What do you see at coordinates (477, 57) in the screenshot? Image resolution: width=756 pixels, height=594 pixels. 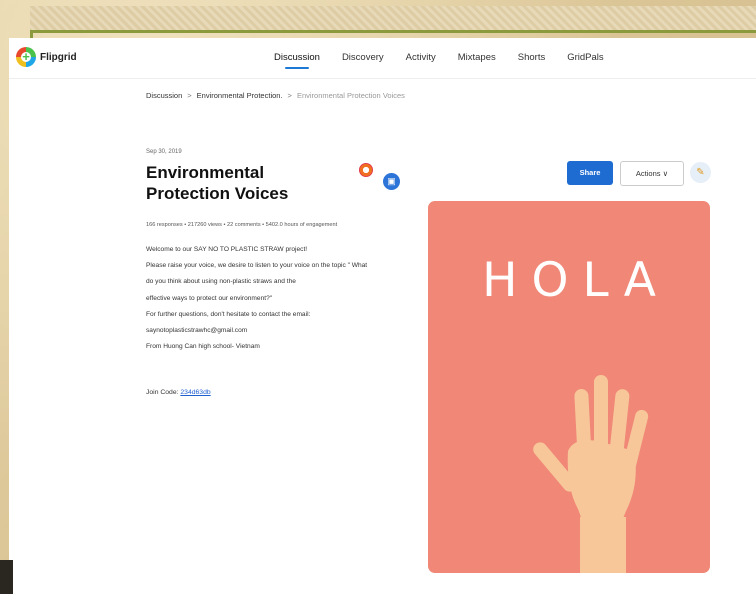 I see `tab-mixtapes: Mixtapes` at bounding box center [477, 57].